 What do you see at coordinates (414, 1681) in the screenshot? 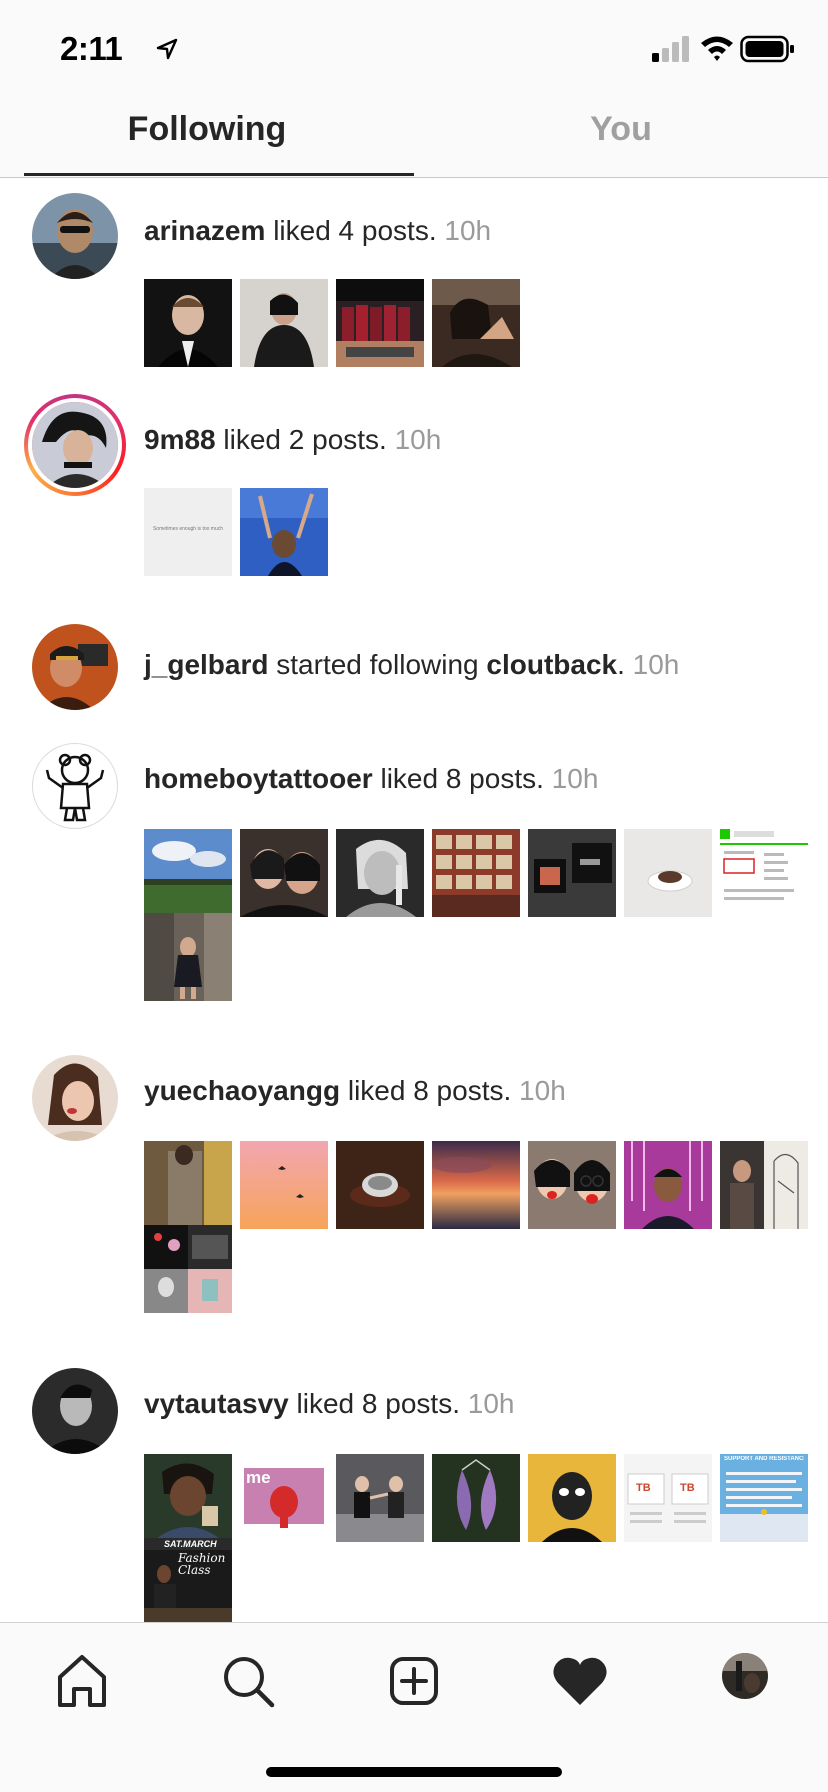
I see `new-post-icon` at bounding box center [414, 1681].